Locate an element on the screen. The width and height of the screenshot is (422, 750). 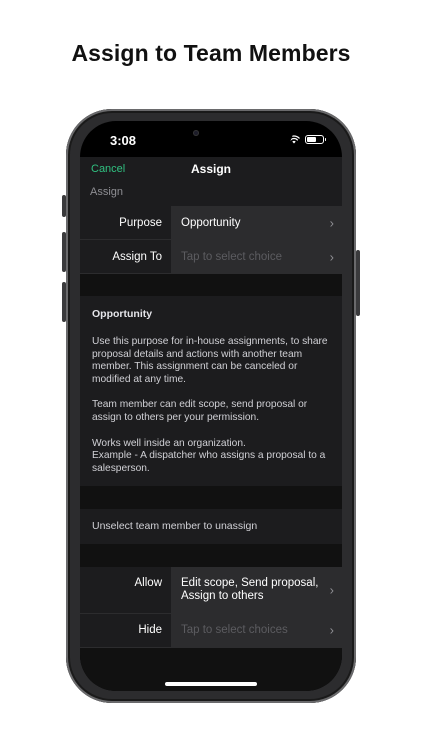
purpose-label: Purpose is located at coordinates (125, 222).